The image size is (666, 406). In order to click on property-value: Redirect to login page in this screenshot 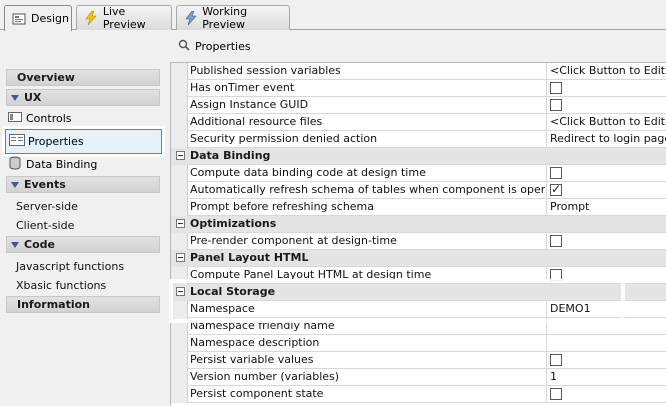, I will do `click(608, 138)`.